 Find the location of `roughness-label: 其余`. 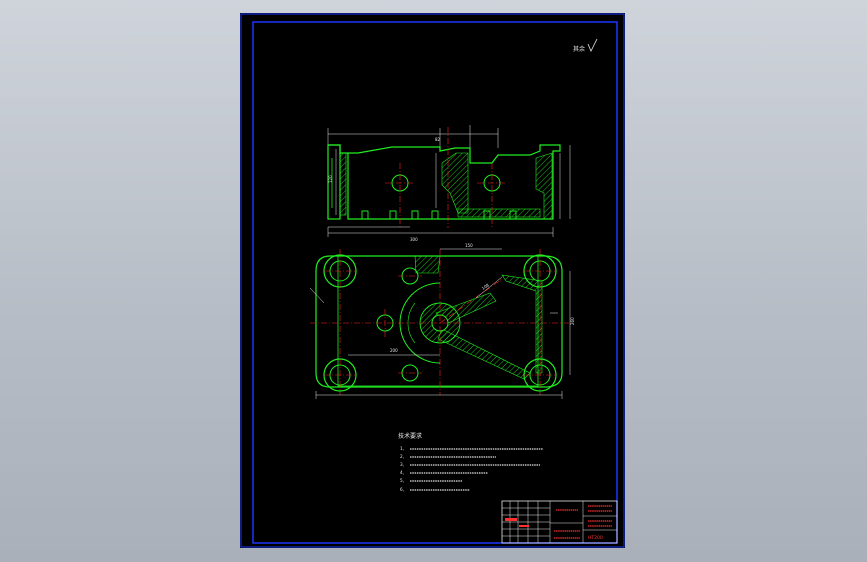

roughness-label: 其余 is located at coordinates (579, 49).